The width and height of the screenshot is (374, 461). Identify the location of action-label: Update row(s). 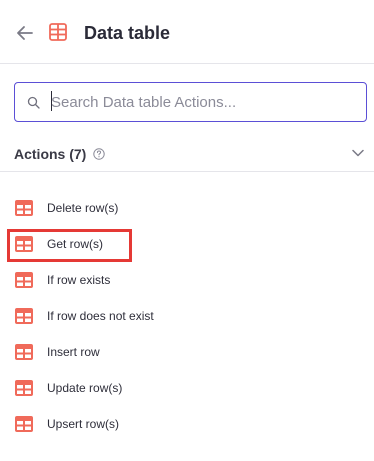
(85, 388).